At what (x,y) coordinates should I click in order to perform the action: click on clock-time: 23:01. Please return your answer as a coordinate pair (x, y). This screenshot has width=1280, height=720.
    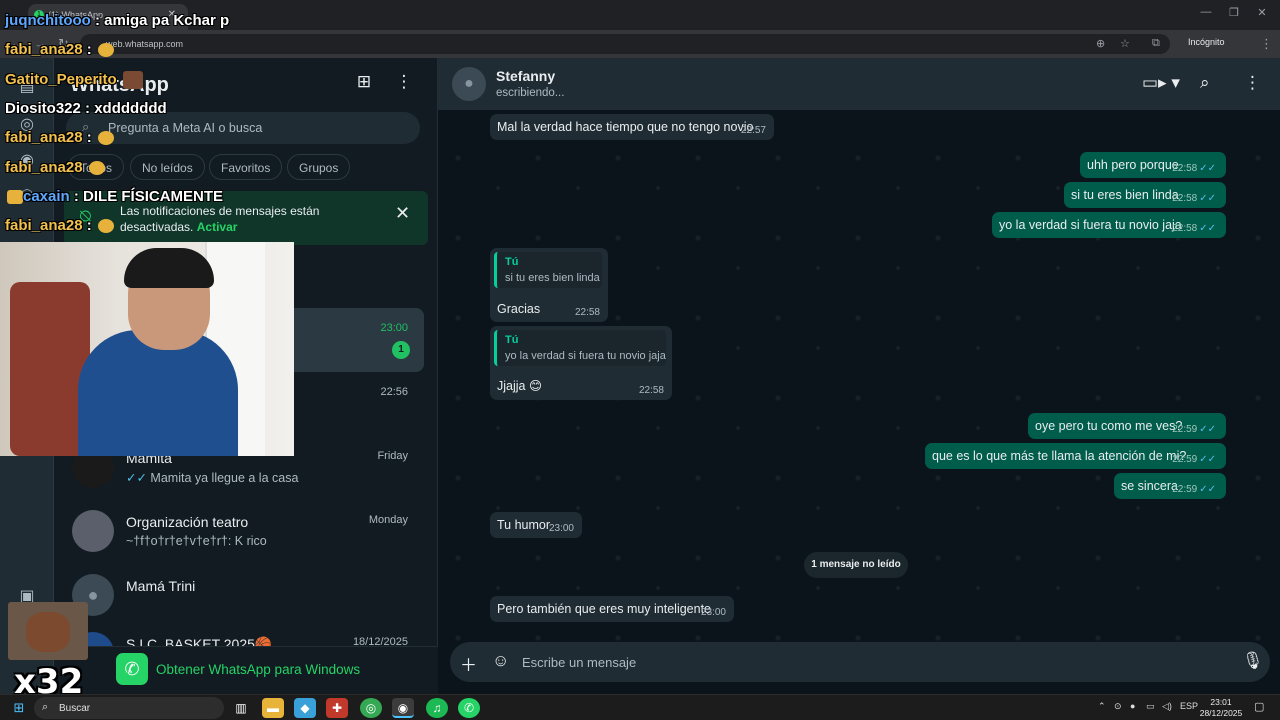
    Looking at the image, I should click on (1221, 702).